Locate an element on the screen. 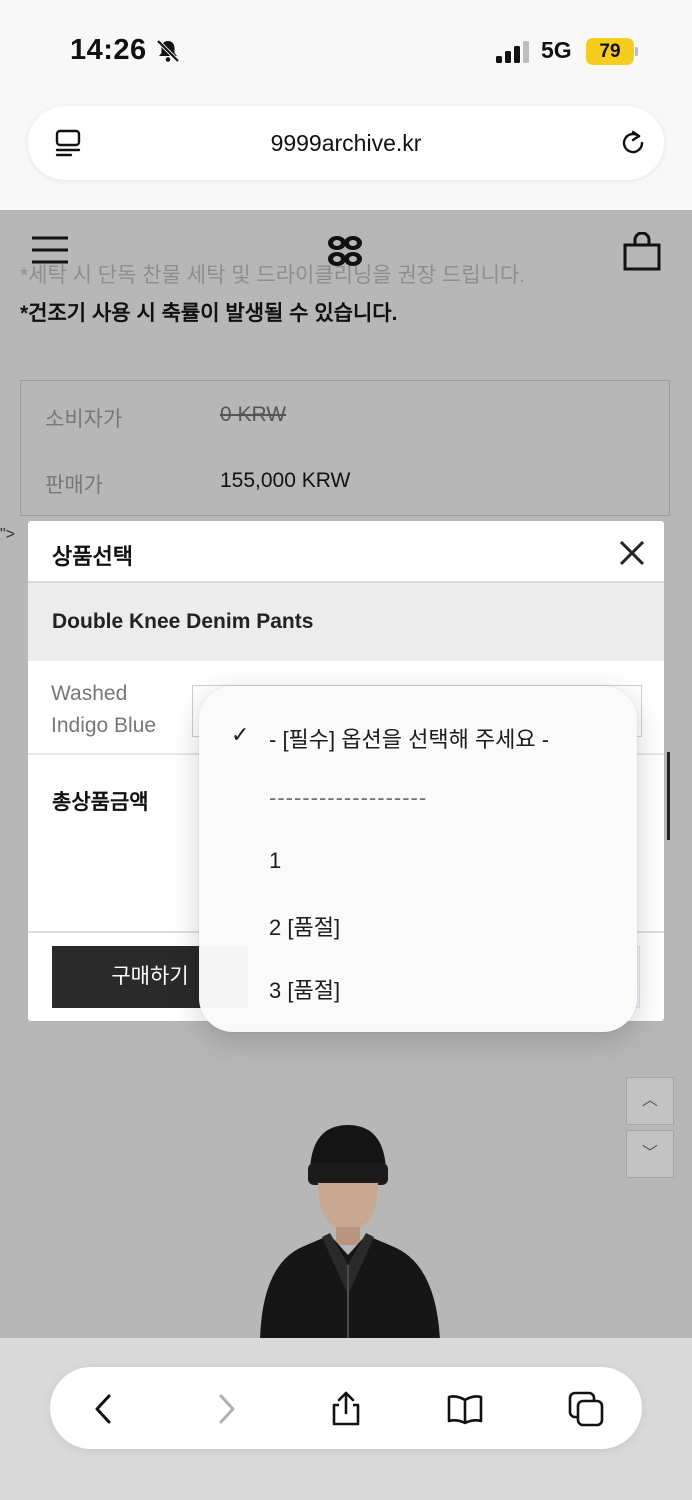 The image size is (692, 1500). status-bar: 14:26 5G 79 is located at coordinates (346, 50).